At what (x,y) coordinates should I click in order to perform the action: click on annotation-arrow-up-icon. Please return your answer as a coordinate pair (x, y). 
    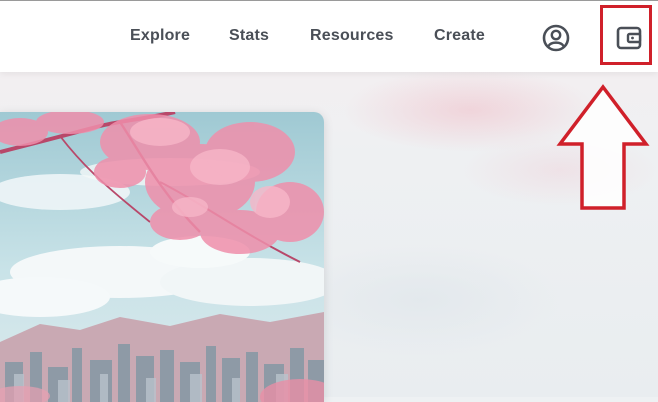
    Looking at the image, I should click on (603, 148).